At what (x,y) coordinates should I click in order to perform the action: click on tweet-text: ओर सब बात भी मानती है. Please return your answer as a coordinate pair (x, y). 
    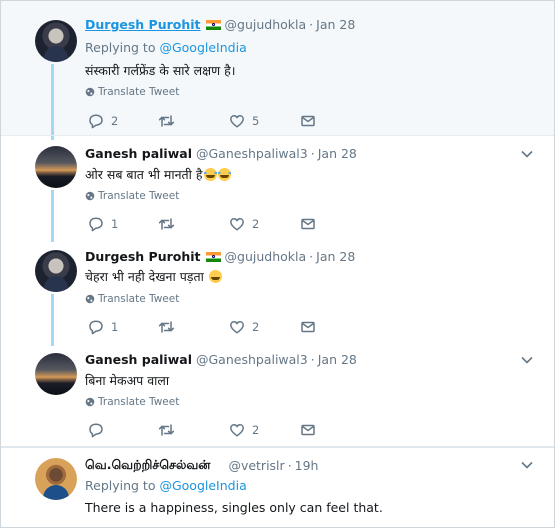
    Looking at the image, I should click on (158, 174).